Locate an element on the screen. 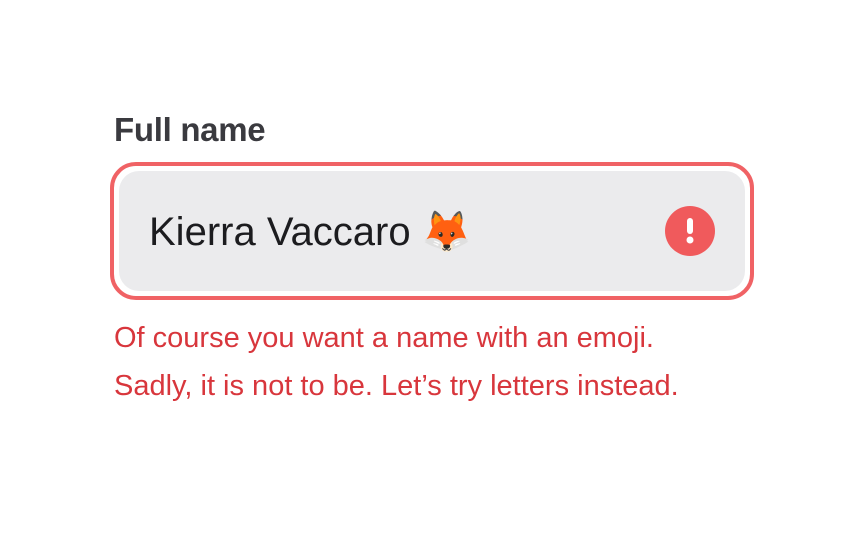 Image resolution: width=864 pixels, height=540 pixels. full-name-input is located at coordinates (407, 231).